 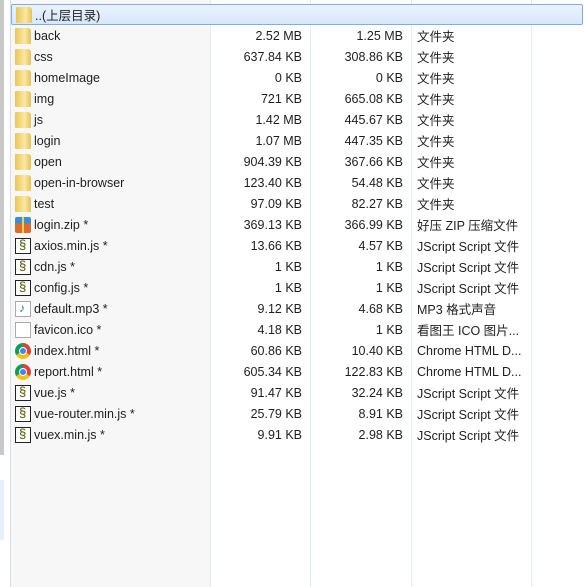 I want to click on file-size: 60.86 KB, so click(x=276, y=350).